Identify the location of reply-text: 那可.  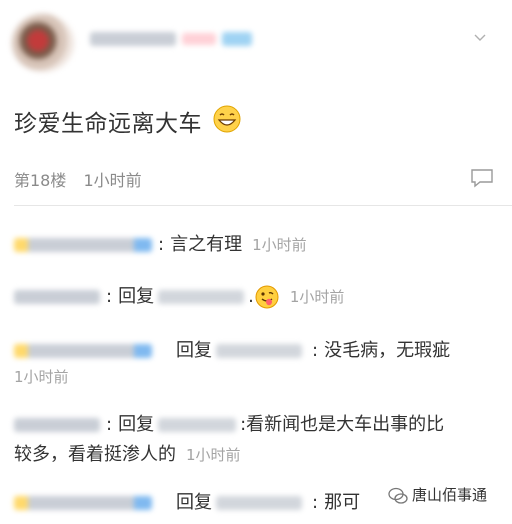
(342, 502).